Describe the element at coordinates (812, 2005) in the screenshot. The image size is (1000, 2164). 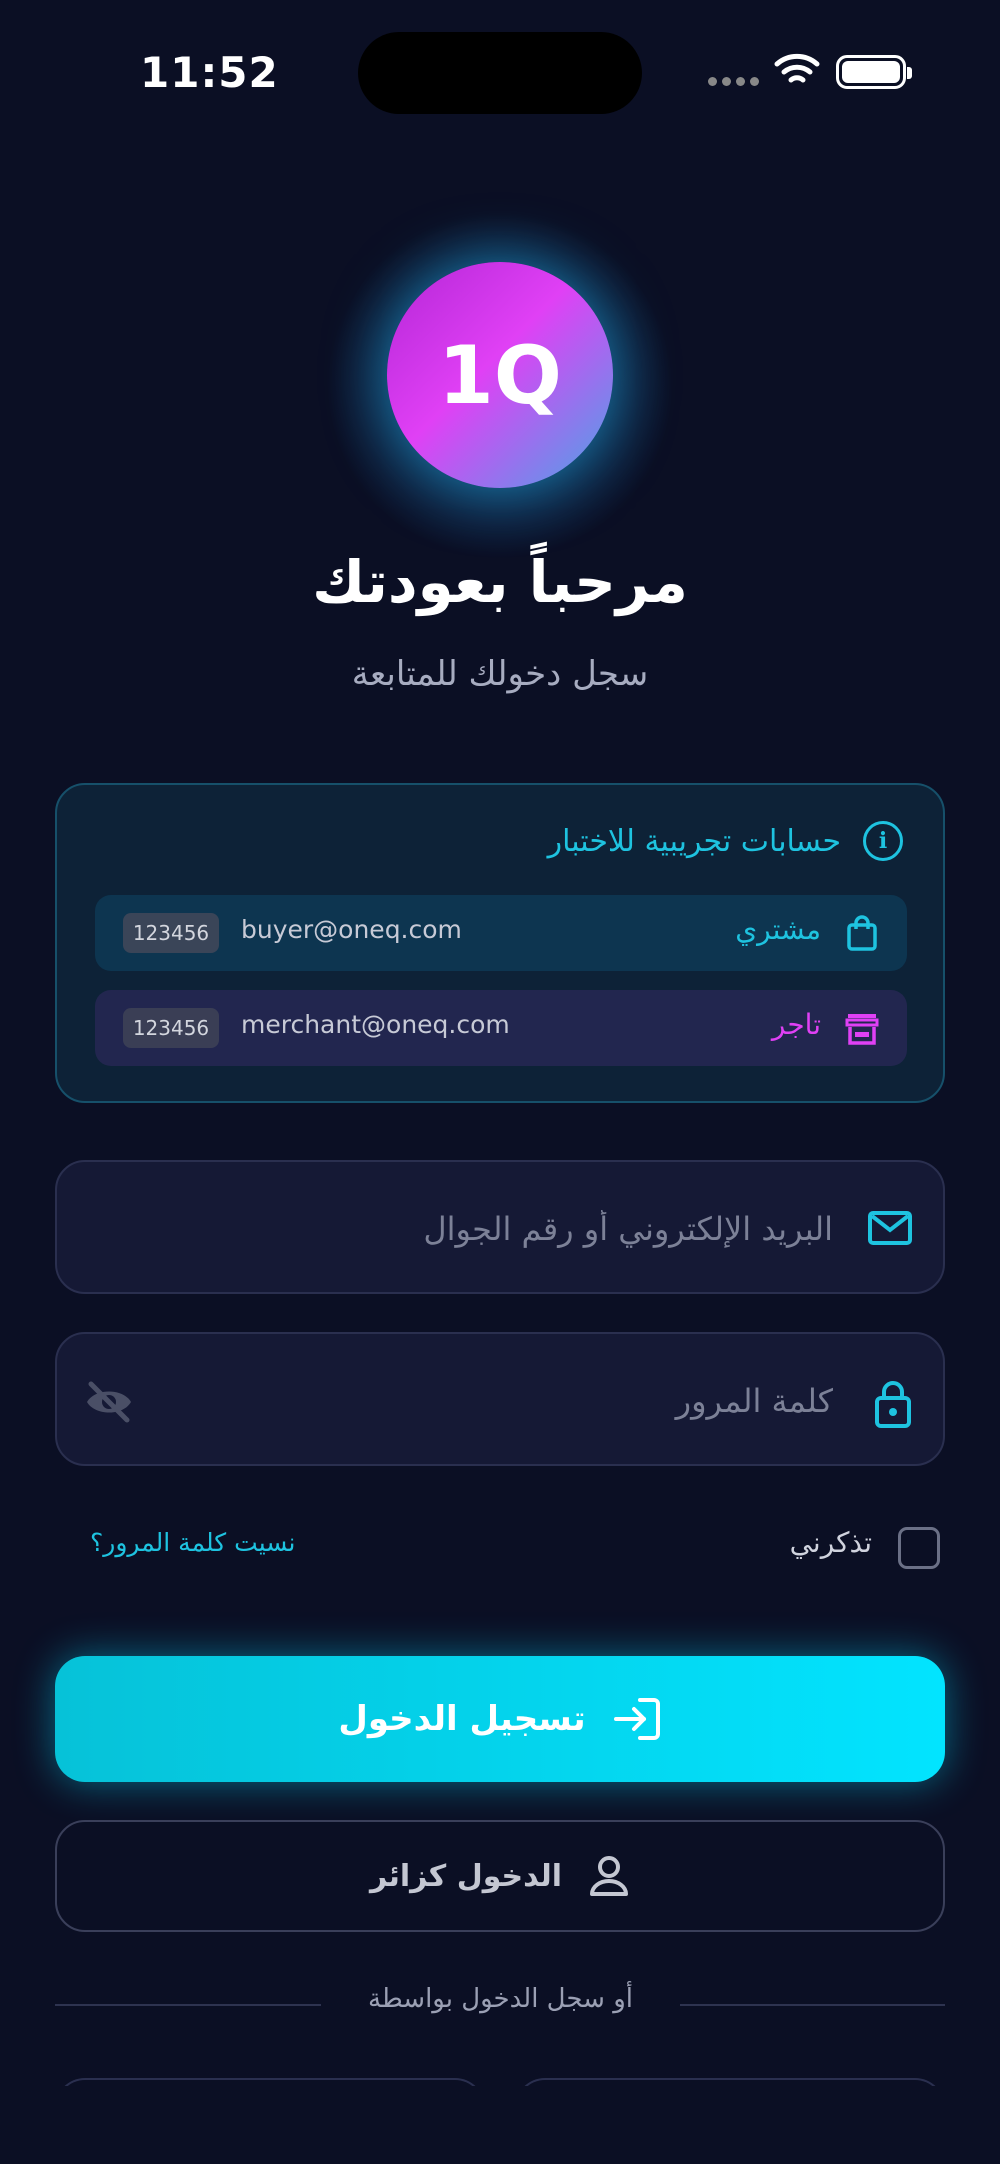
I see `divider-line-right` at that location.